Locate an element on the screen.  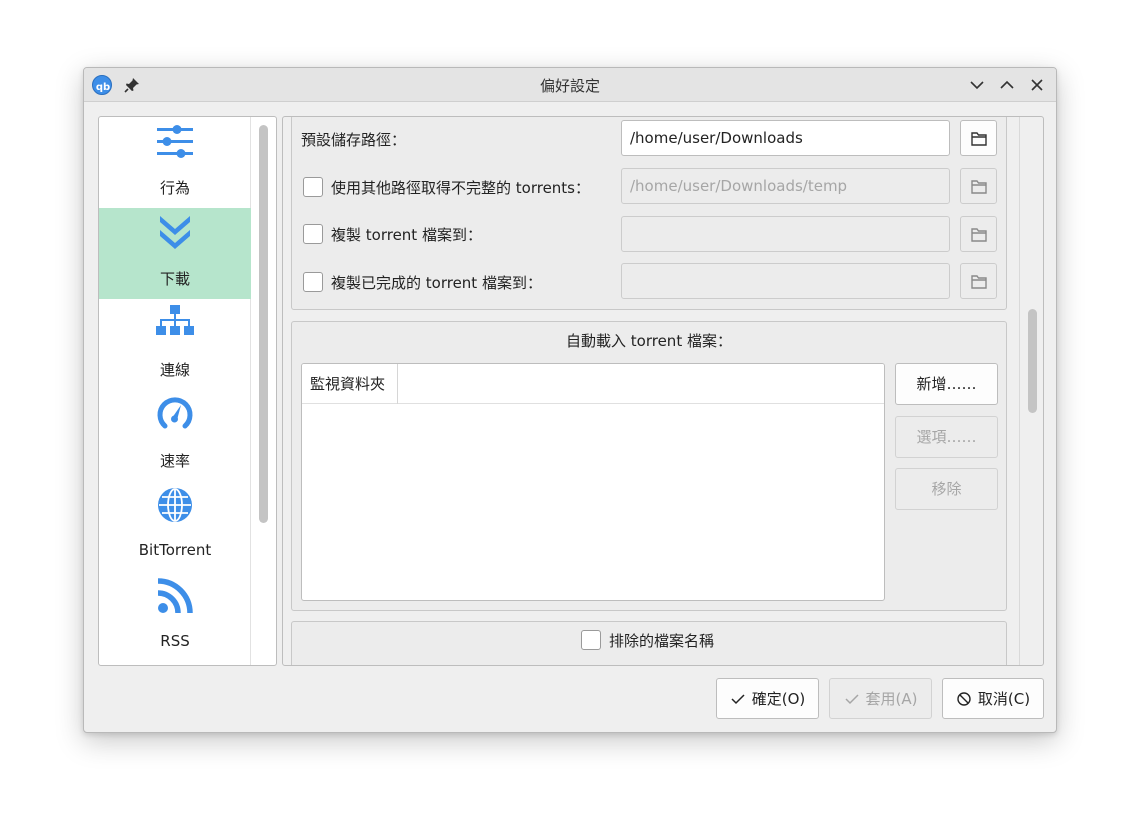
close-icon is located at coordinates (1037, 85).